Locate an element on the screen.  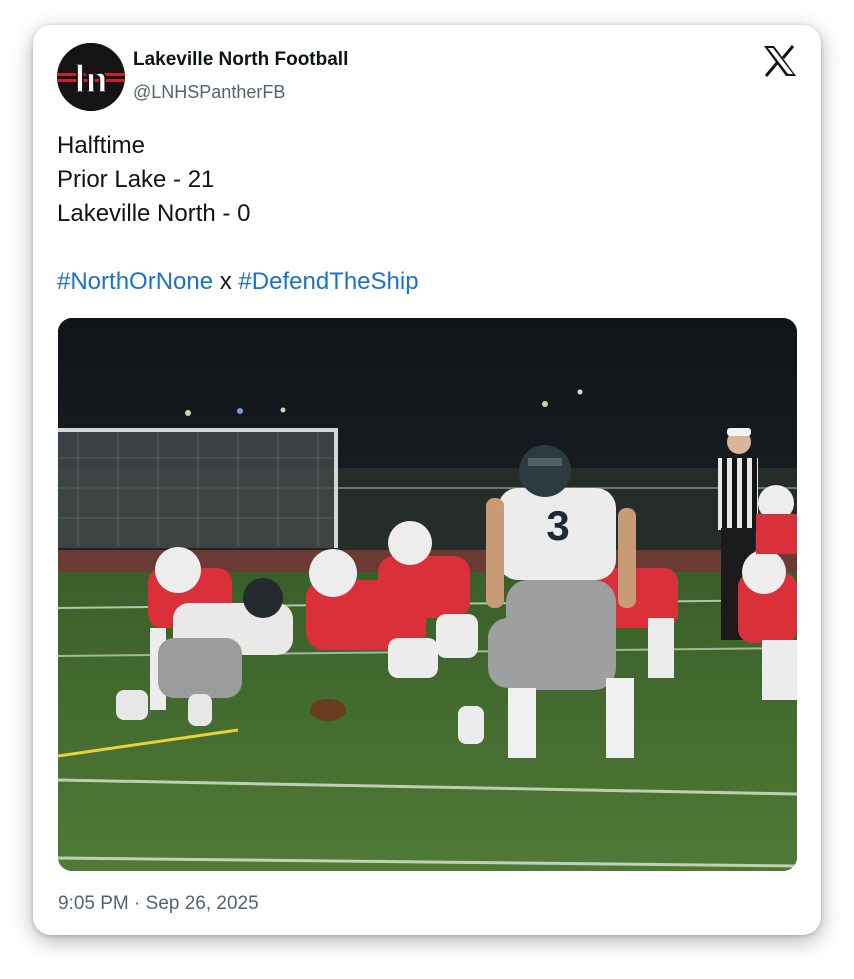
hashtag-separator: x is located at coordinates (225, 281).